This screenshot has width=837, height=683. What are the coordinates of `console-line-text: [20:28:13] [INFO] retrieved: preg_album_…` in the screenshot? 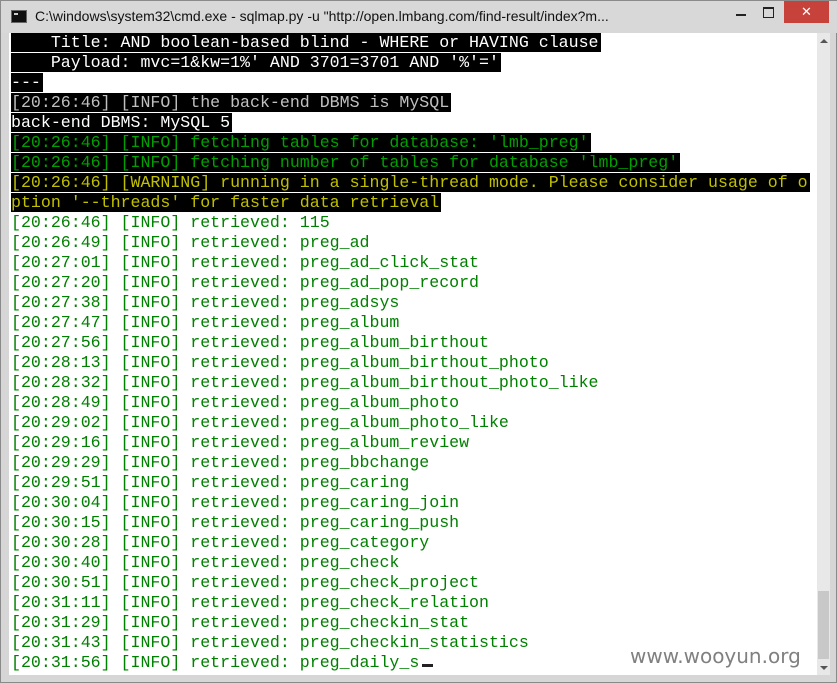 It's located at (280, 362).